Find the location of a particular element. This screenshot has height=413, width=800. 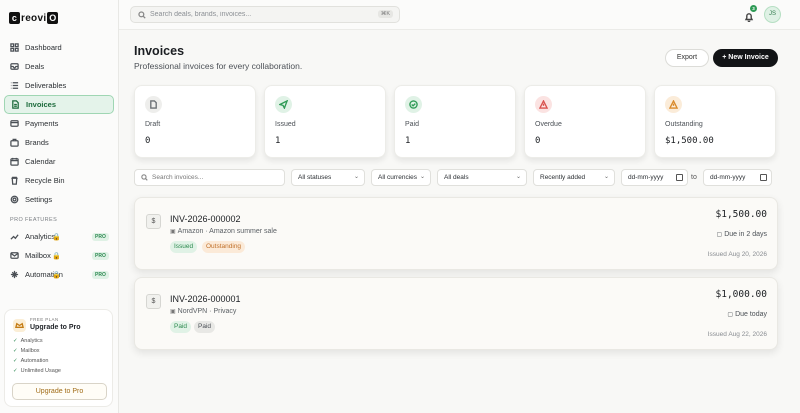

chart-icon is located at coordinates (14, 237).